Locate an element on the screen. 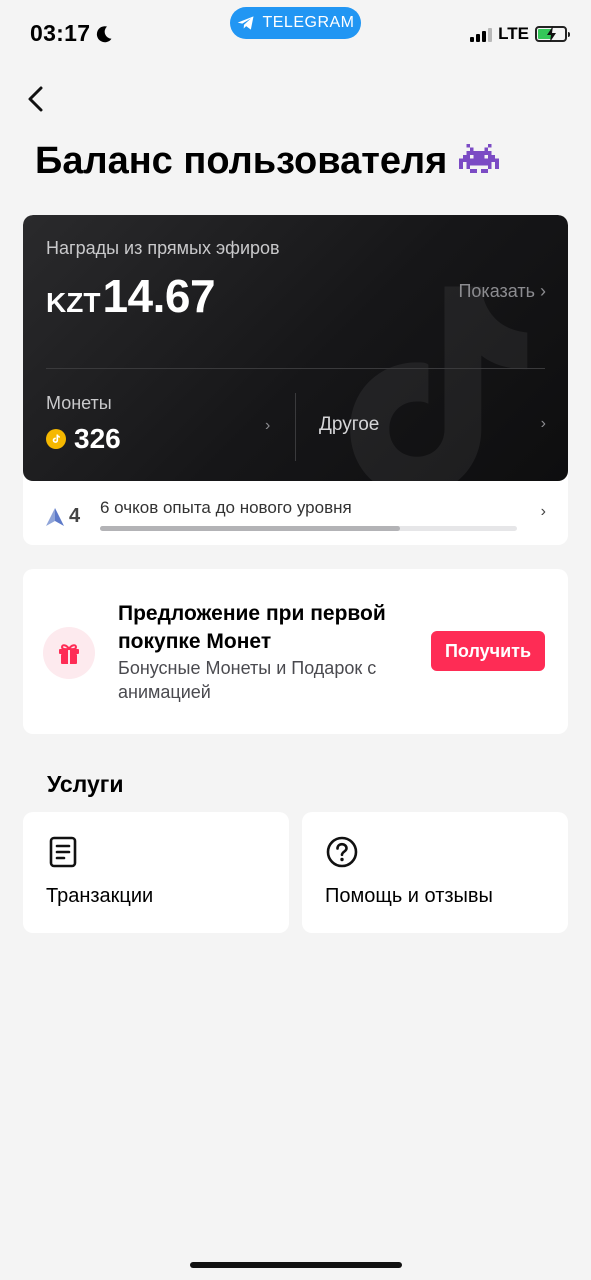 The height and width of the screenshot is (1280, 591). transactions-tile: Транзакции is located at coordinates (156, 872).